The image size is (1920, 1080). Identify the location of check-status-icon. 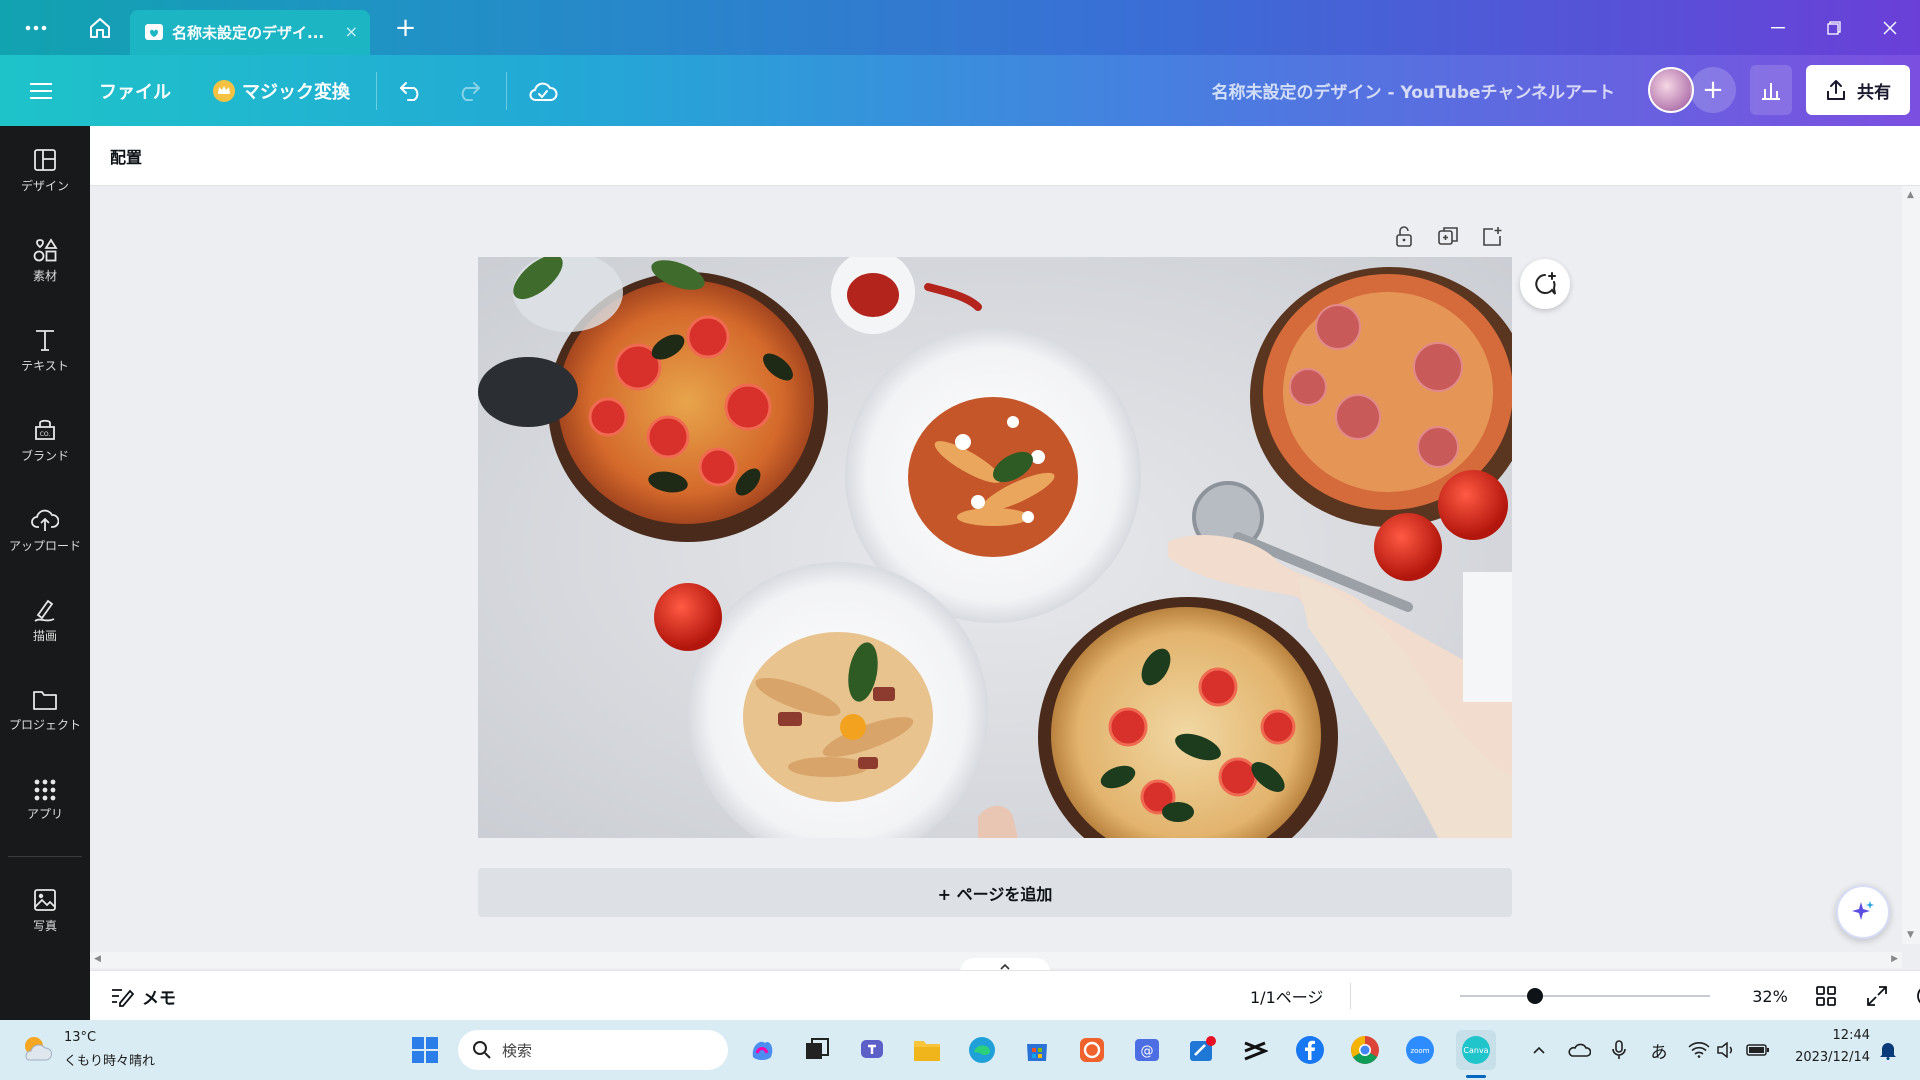
(1918, 996).